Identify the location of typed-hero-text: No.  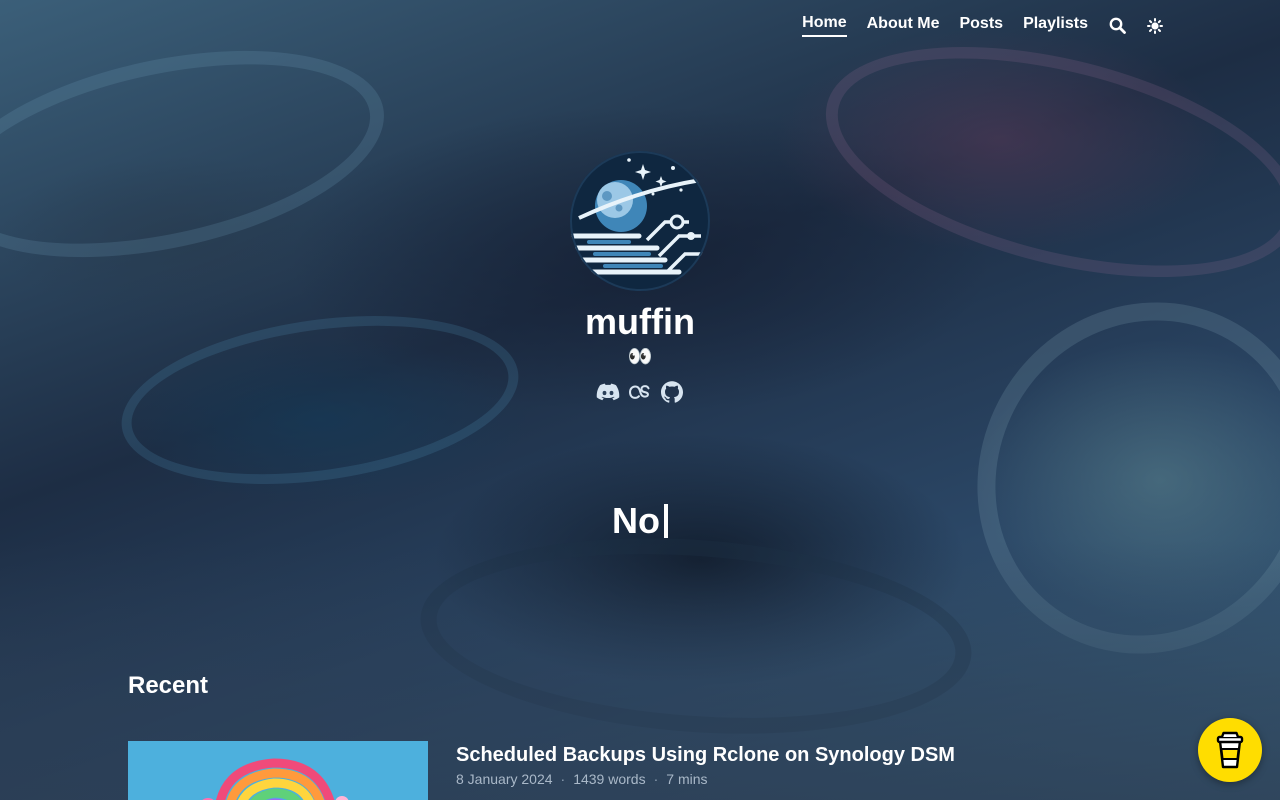
(640, 521).